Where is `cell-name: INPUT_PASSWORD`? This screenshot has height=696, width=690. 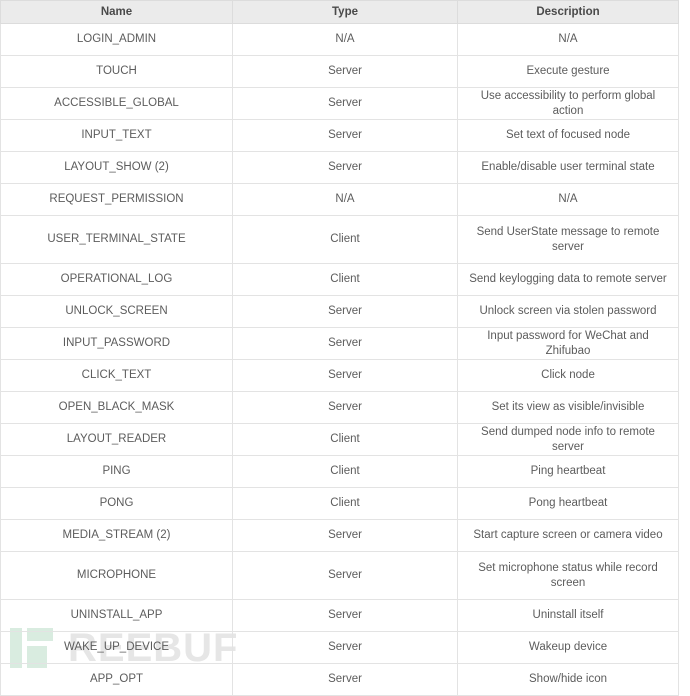
cell-name: INPUT_PASSWORD is located at coordinates (116, 343).